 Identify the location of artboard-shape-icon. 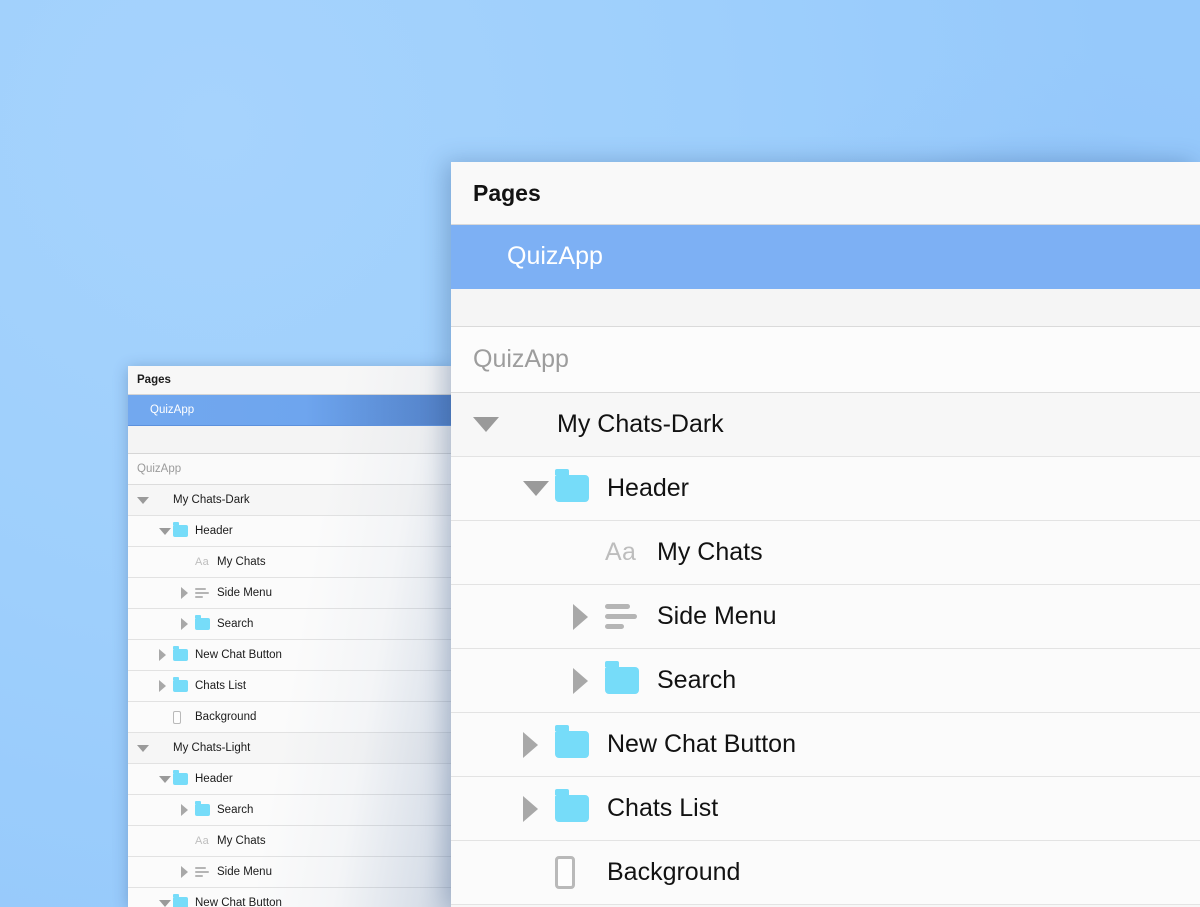
(565, 872).